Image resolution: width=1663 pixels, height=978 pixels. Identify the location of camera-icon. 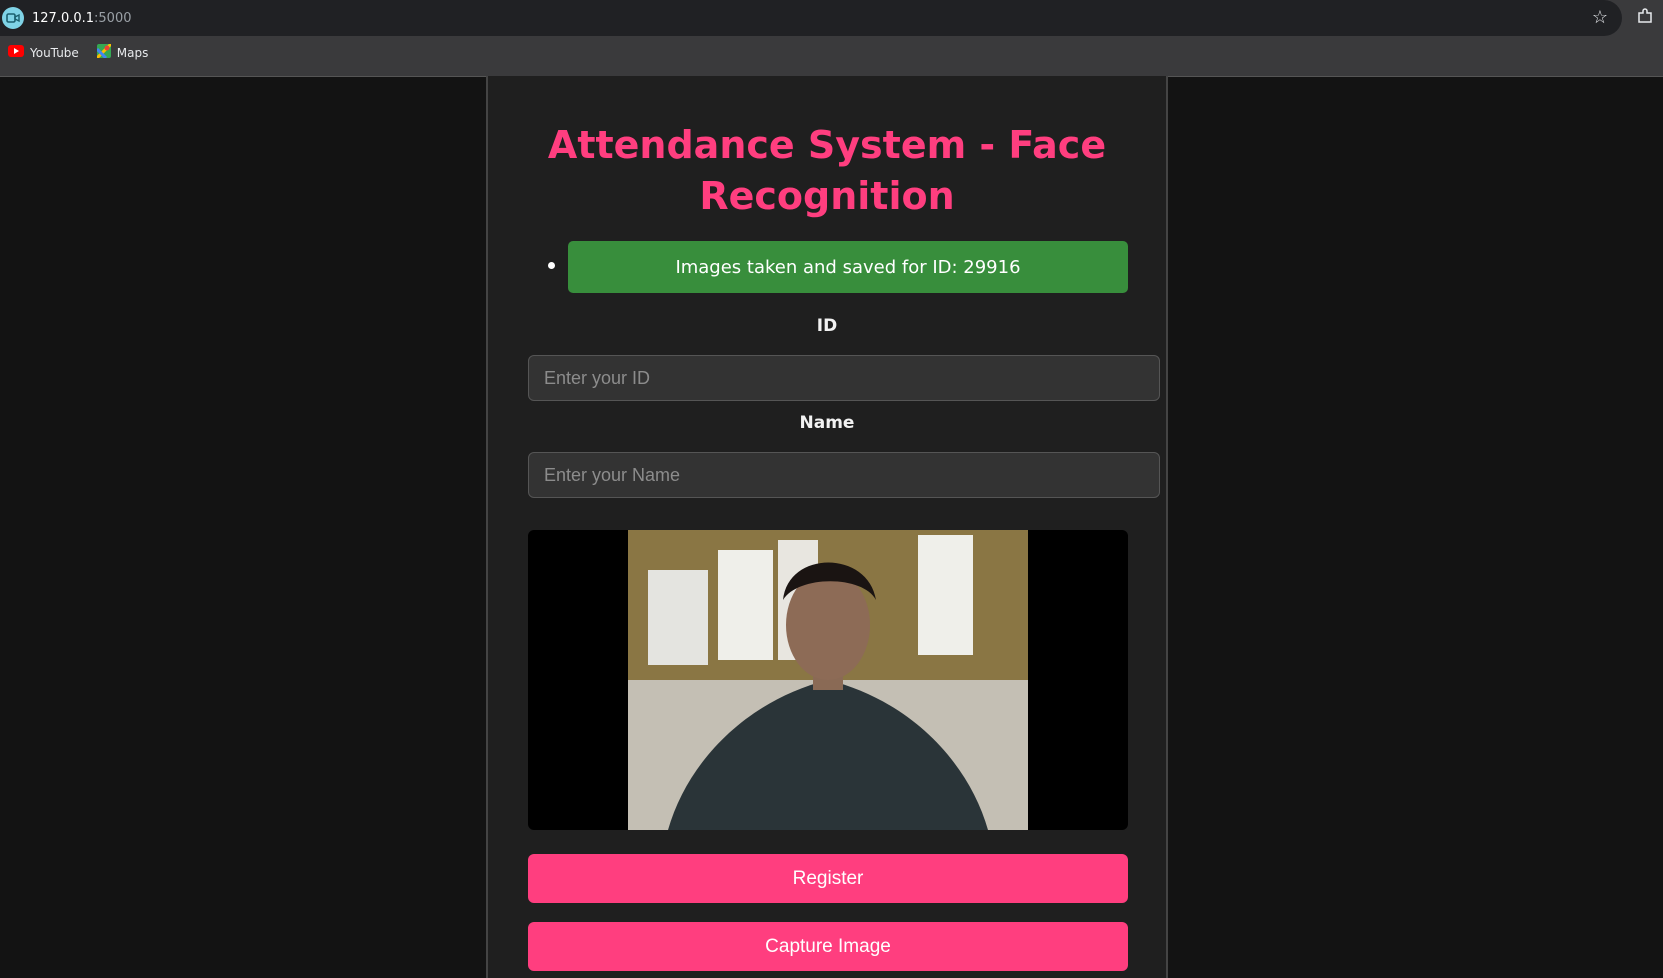
(13, 18).